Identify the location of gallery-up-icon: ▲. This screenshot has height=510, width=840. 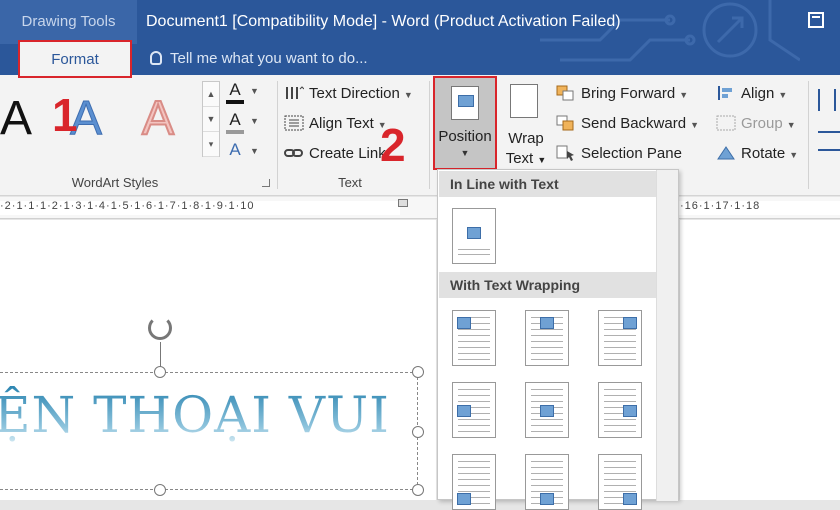
(211, 94).